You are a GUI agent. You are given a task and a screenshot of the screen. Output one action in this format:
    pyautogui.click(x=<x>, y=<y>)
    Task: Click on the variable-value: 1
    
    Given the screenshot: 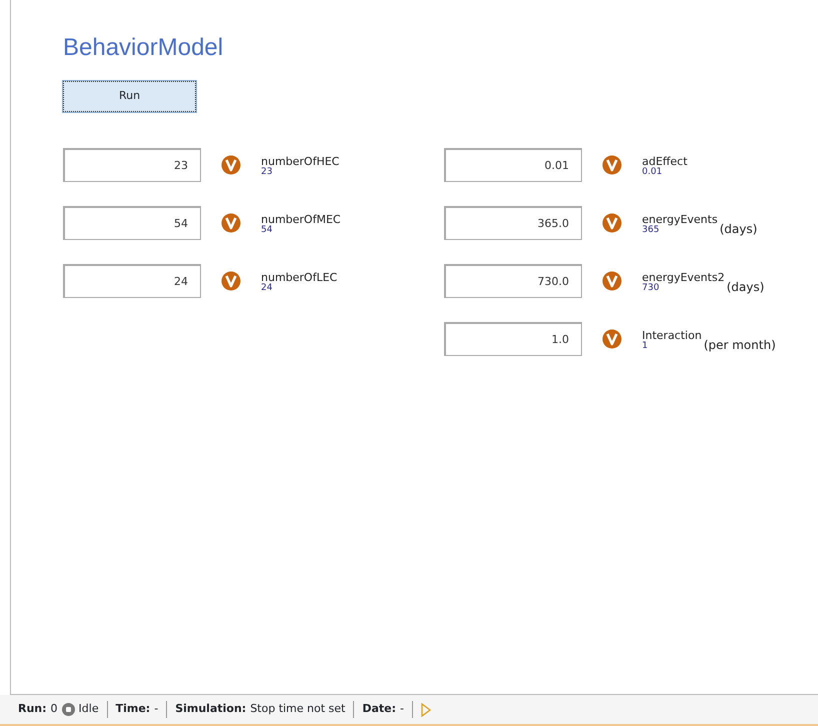 What is the action you would take?
    pyautogui.click(x=645, y=346)
    